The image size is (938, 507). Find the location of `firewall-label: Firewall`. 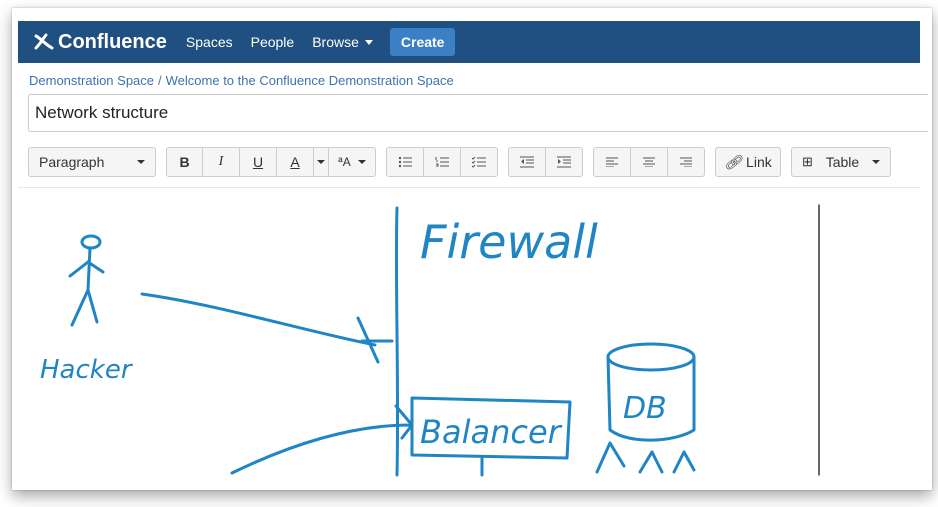

firewall-label: Firewall is located at coordinates (509, 242).